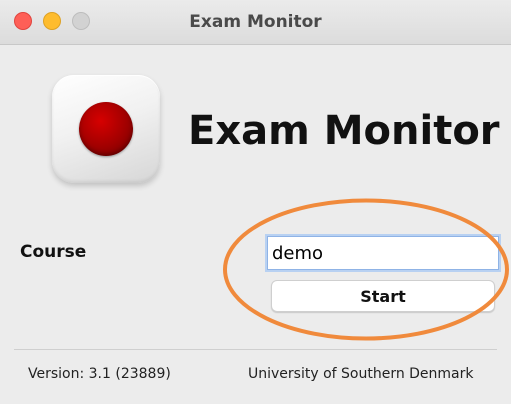 The width and height of the screenshot is (511, 404). I want to click on title-bar: Exam Monitor, so click(255, 22).